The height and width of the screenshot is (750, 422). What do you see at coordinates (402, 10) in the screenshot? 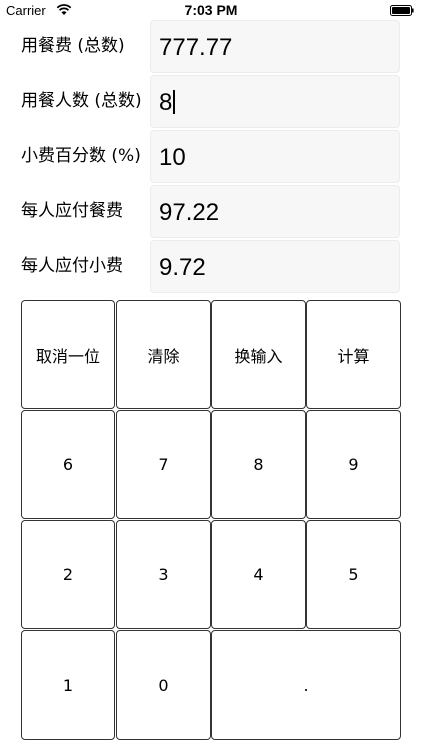
I see `battery-icon` at bounding box center [402, 10].